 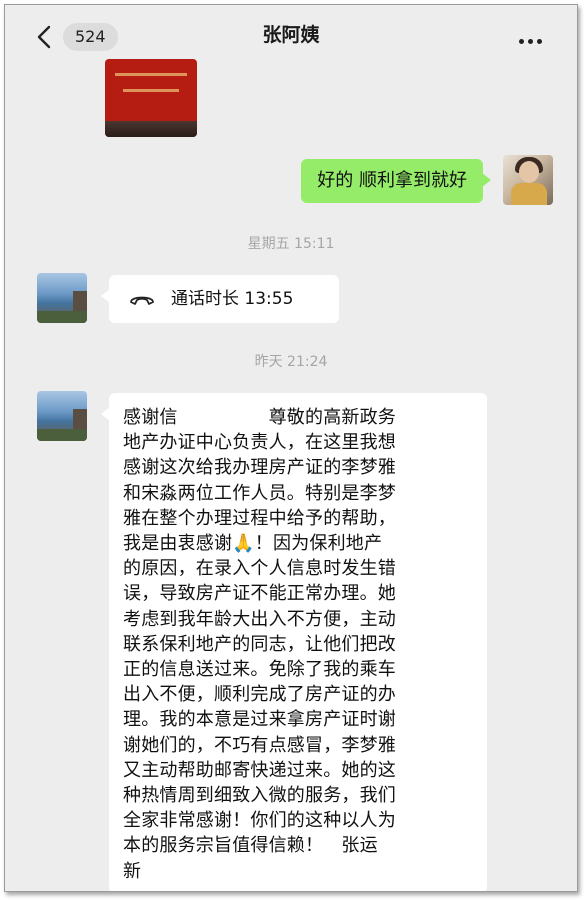 I want to click on call-duration-label: 通话时长 13:55, so click(x=232, y=299).